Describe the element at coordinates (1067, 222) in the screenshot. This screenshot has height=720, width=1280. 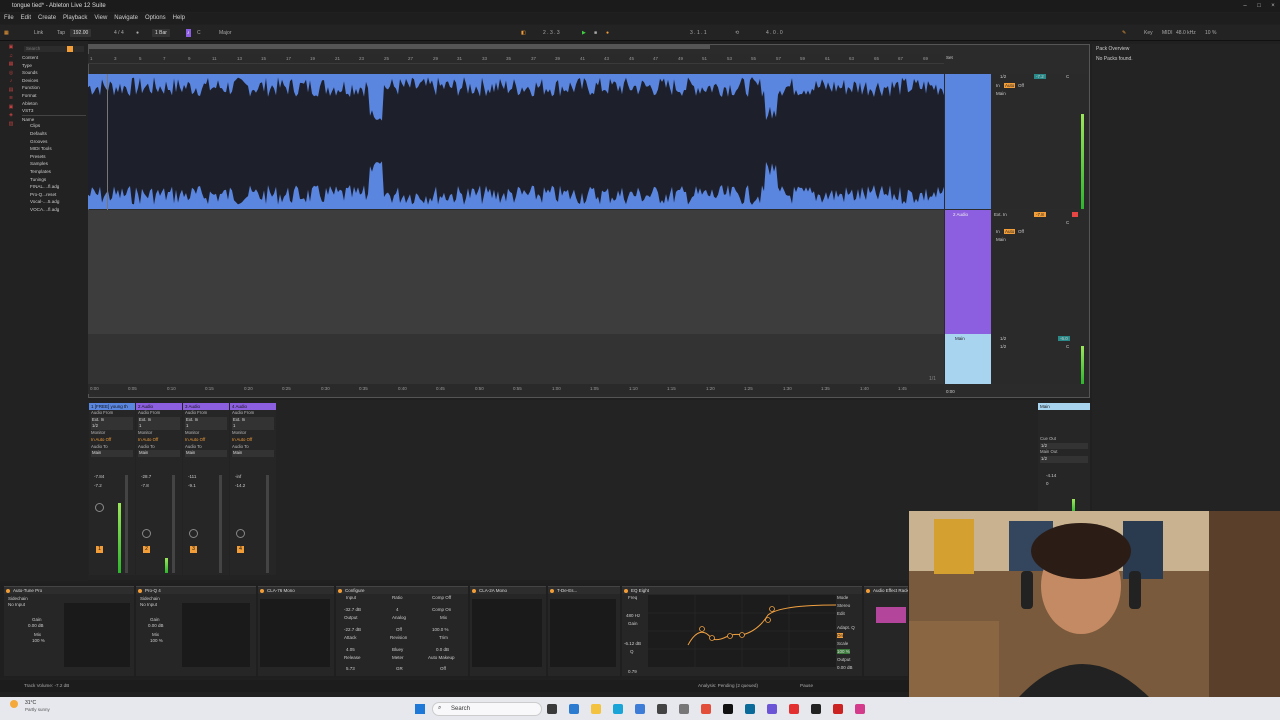
I see `track-pan: C` at that location.